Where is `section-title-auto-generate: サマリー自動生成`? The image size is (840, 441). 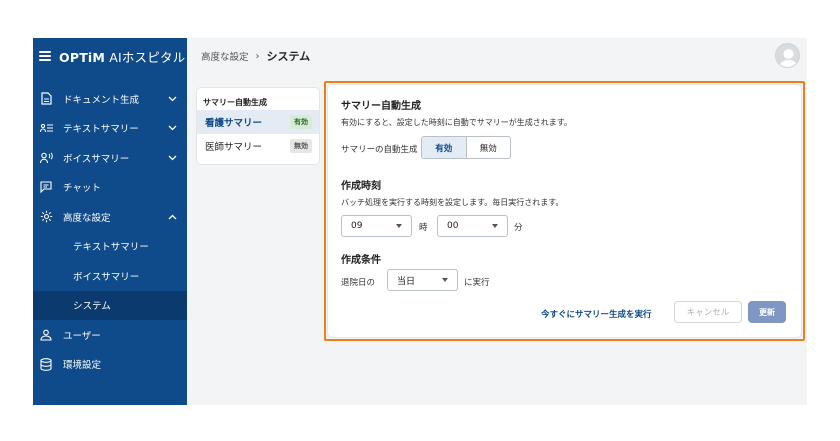
section-title-auto-generate: サマリー自動生成 is located at coordinates (381, 106).